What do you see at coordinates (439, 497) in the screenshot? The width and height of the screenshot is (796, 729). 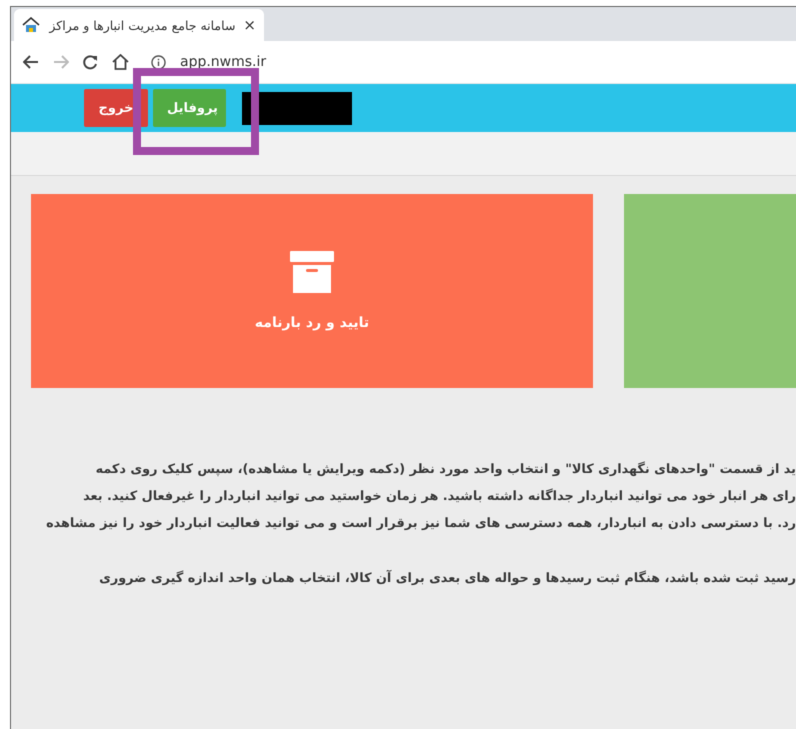 I see `help-text-line: رای هر انبار خود می توانید انباردار جداگانه داشته باشید. هر زمان خواستید می توانید انباردار را غیرفعال کنید. بعد` at bounding box center [439, 497].